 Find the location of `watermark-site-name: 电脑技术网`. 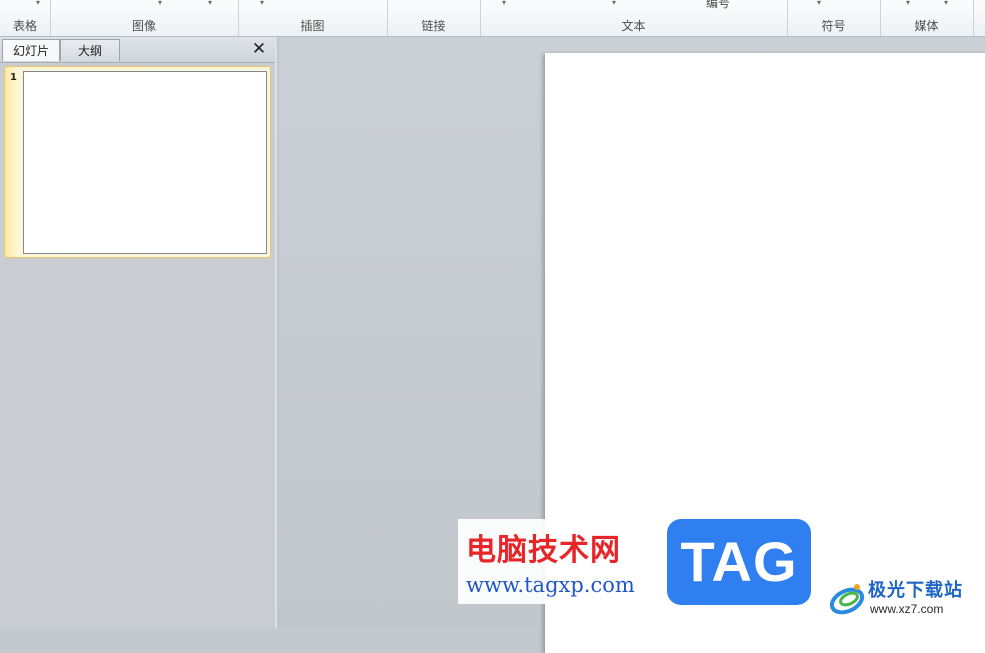

watermark-site-name: 电脑技术网 is located at coordinates (543, 550).